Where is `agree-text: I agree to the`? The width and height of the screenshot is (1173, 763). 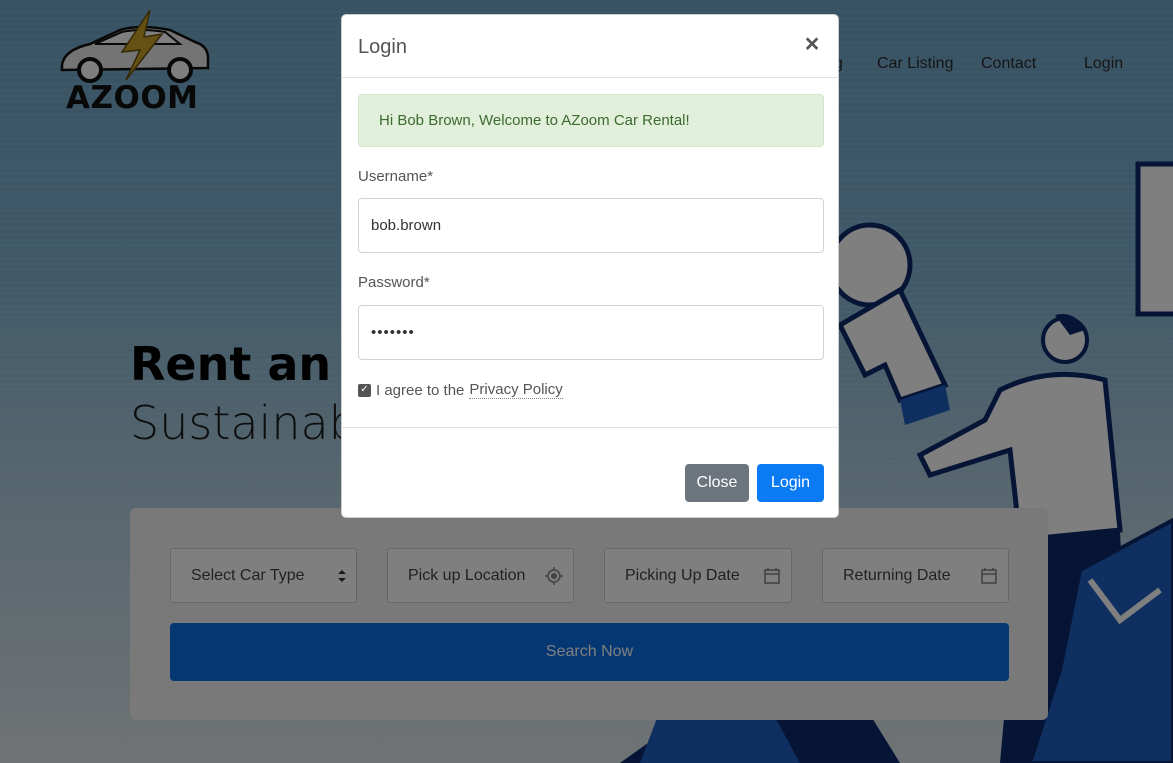
agree-text: I agree to the is located at coordinates (420, 390).